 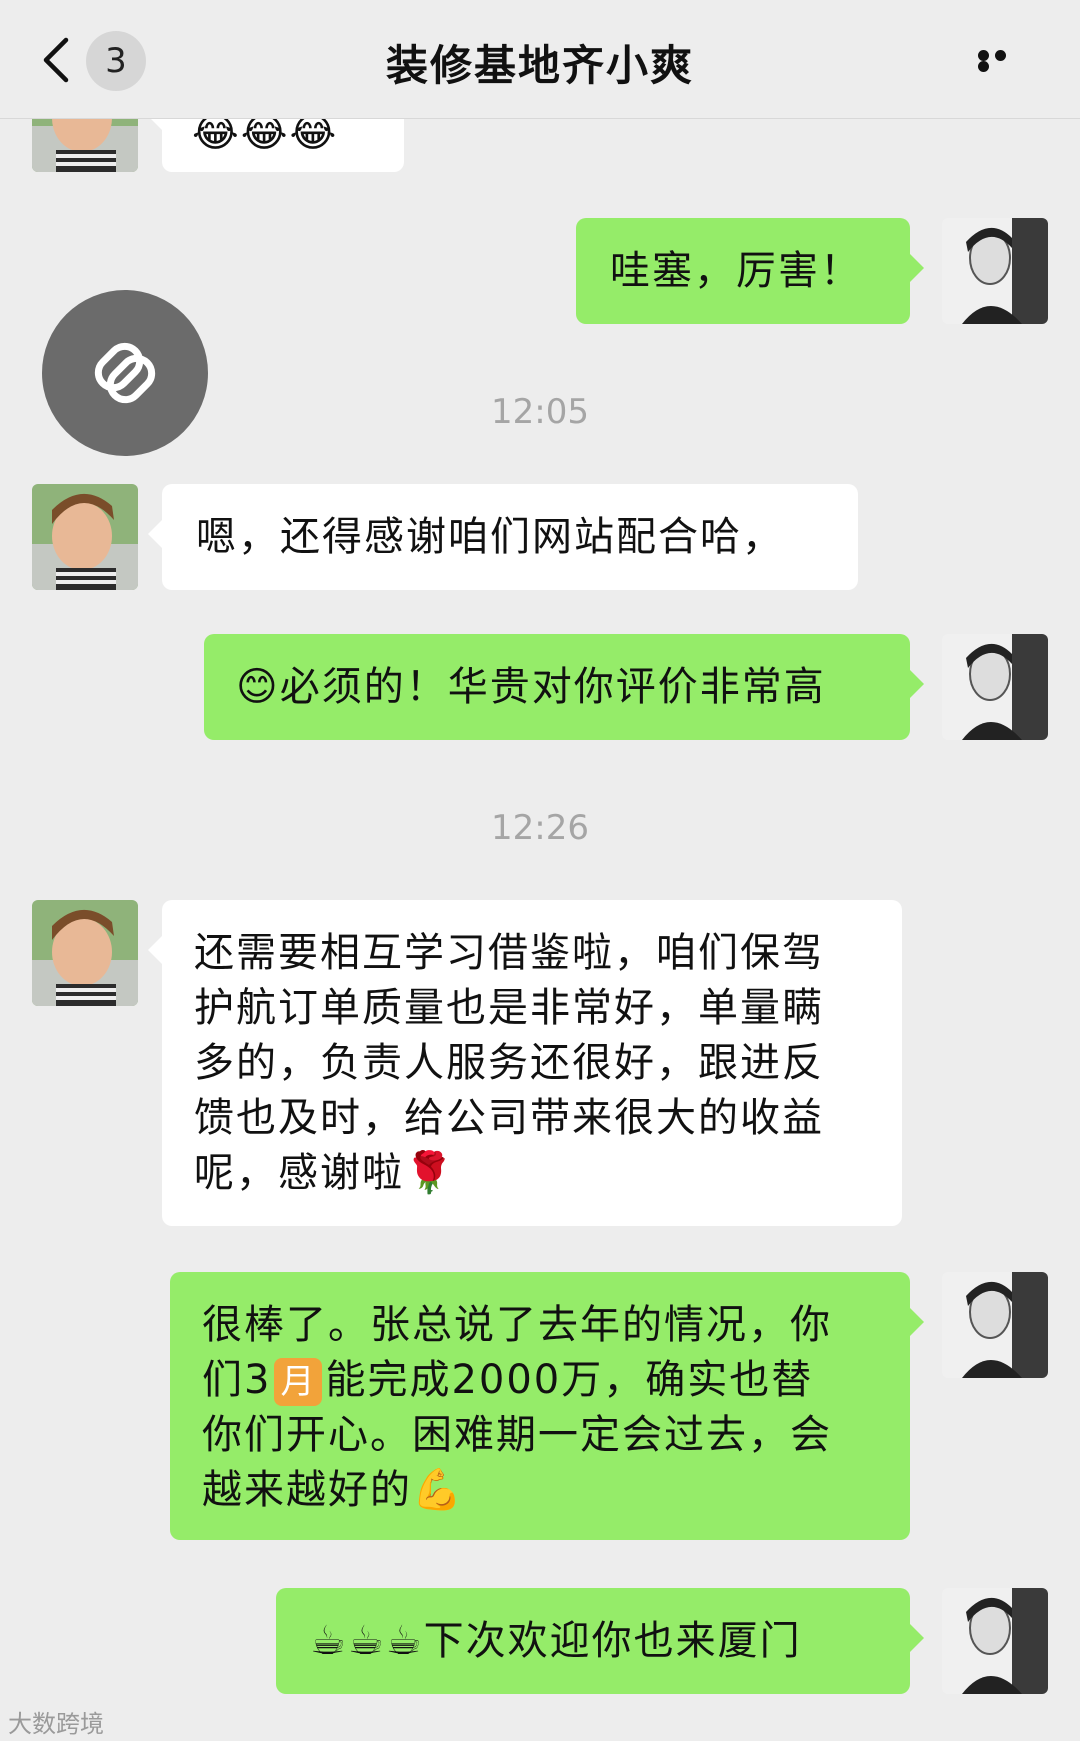 I want to click on rose-emoji: 🌹, so click(x=430, y=1173).